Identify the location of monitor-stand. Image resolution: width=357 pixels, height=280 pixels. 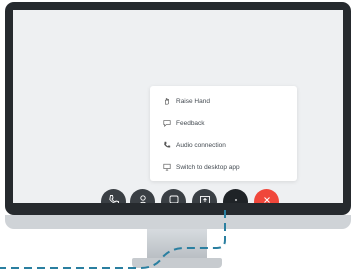
(177, 244).